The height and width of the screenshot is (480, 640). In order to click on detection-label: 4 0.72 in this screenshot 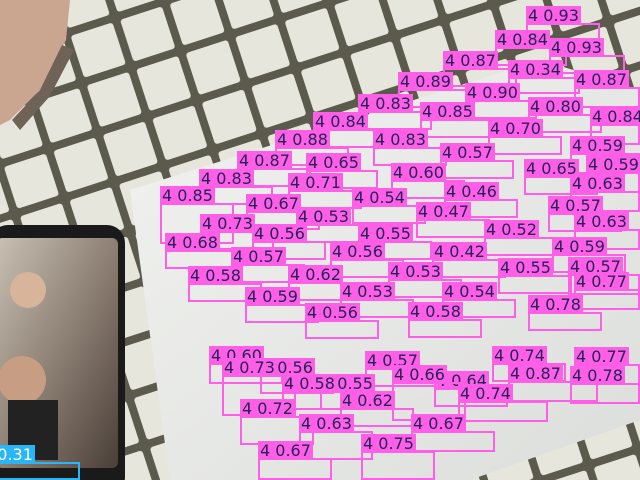, I will do `click(267, 408)`.